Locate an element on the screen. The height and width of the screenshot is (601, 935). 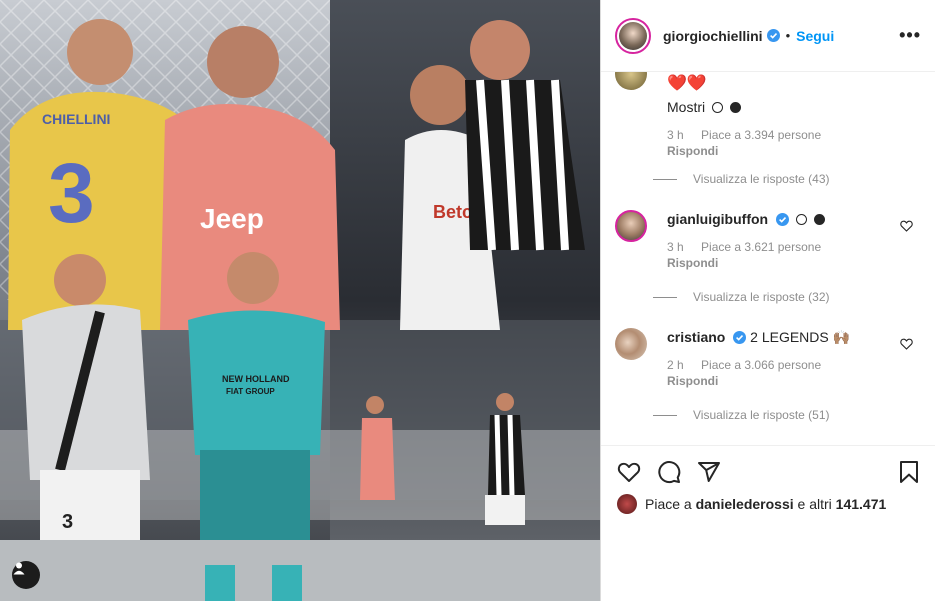
photo-text-sponsor3b: FIAT GROUP is located at coordinates (250, 391).